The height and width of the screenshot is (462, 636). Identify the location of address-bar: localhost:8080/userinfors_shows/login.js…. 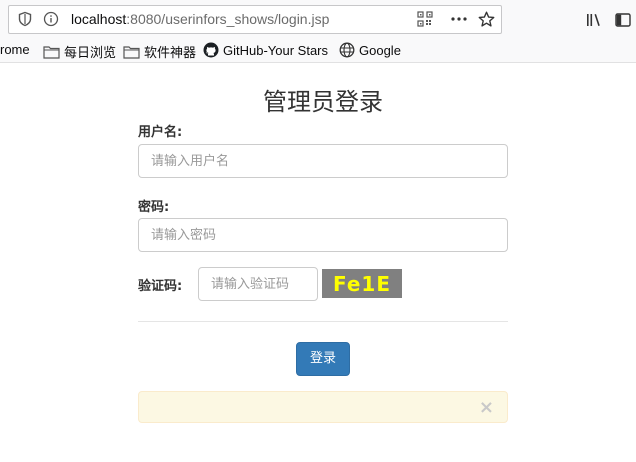
(255, 19).